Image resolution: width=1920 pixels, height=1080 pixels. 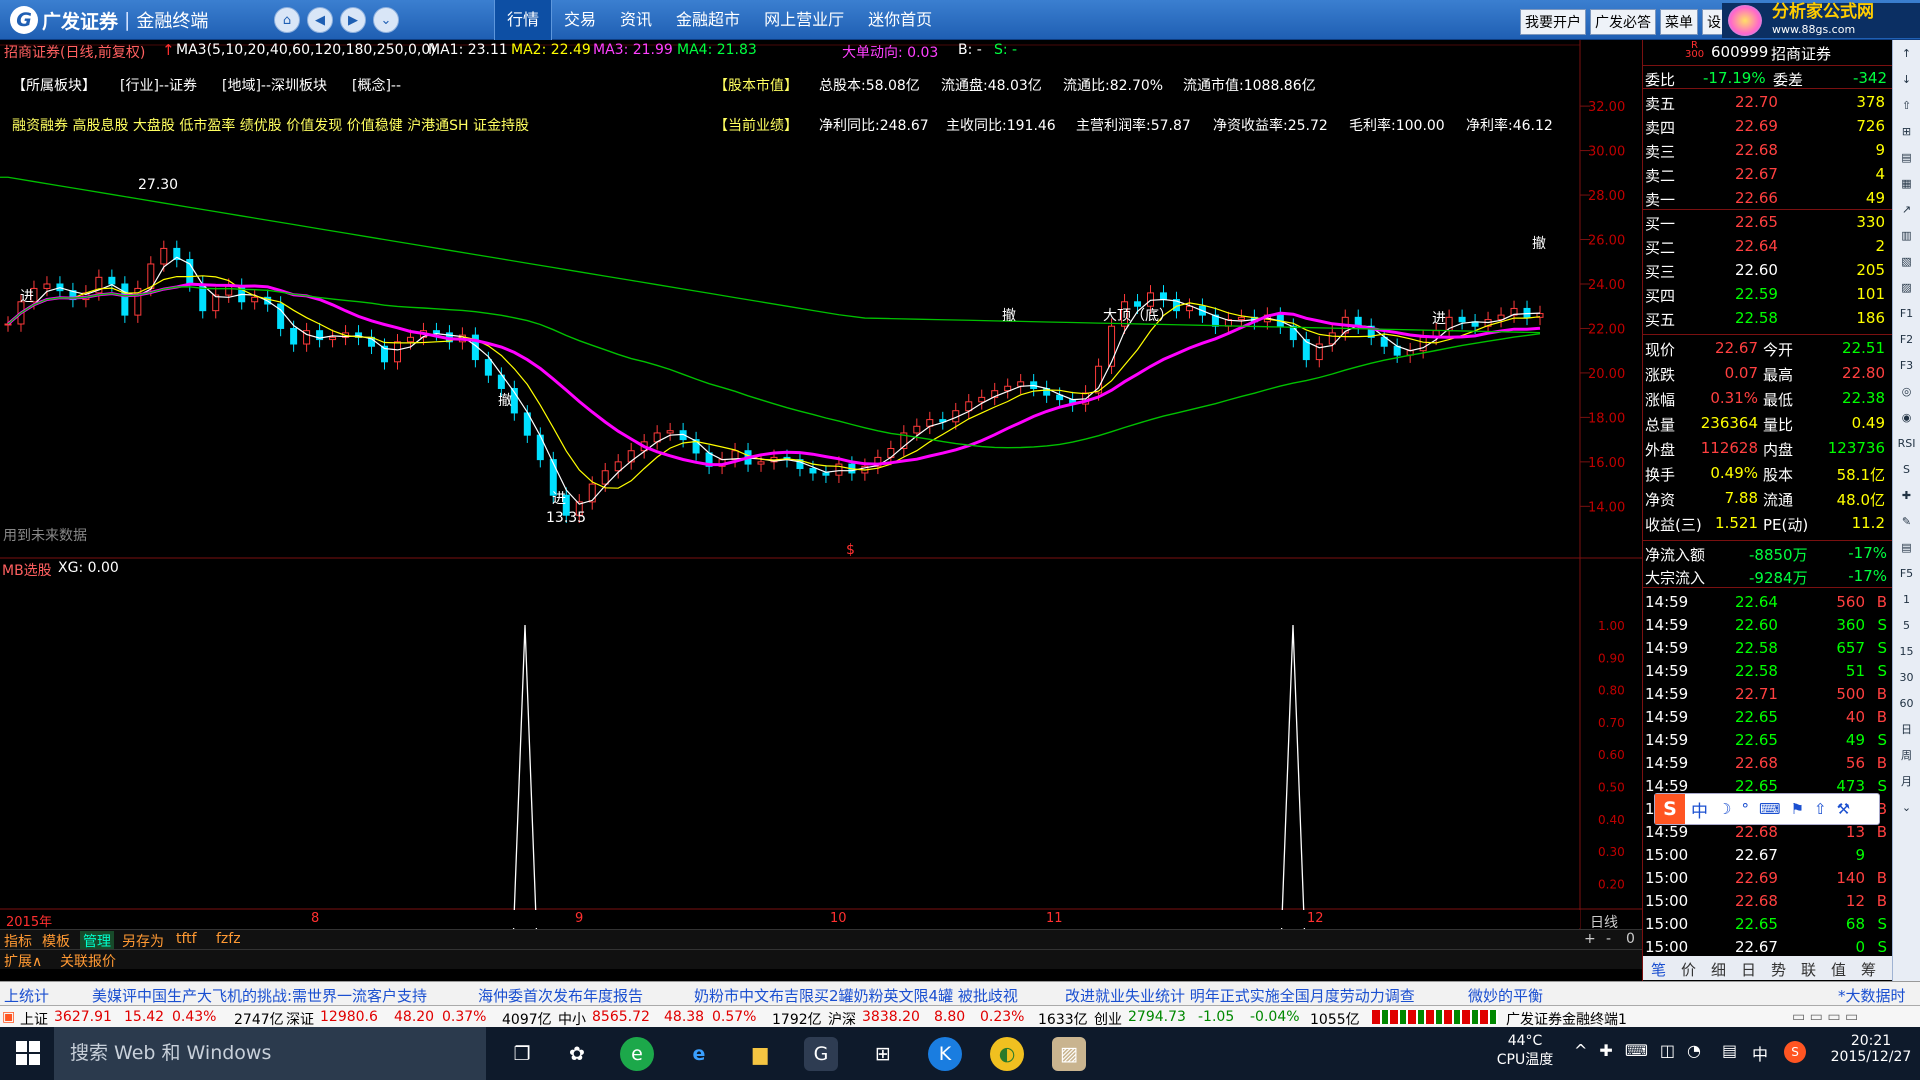 What do you see at coordinates (34, 1019) in the screenshot?
I see `index-sh-label: 上证` at bounding box center [34, 1019].